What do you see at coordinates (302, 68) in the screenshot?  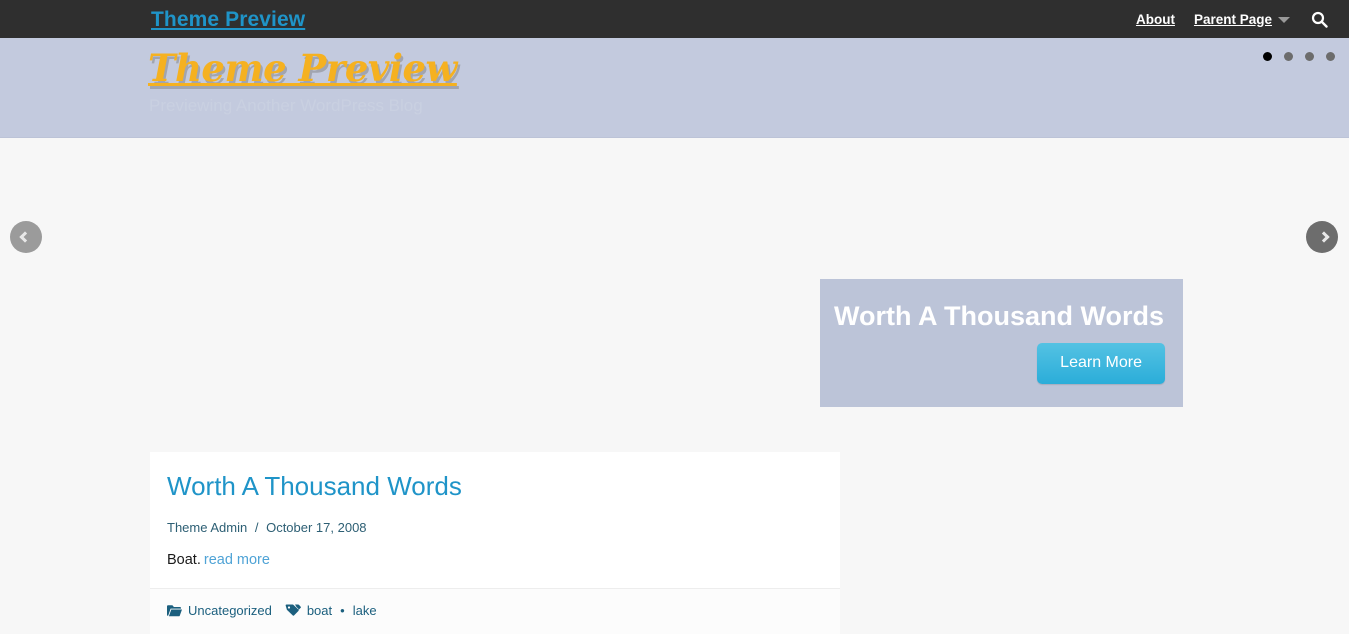 I see `site-logo: Theme Preview` at bounding box center [302, 68].